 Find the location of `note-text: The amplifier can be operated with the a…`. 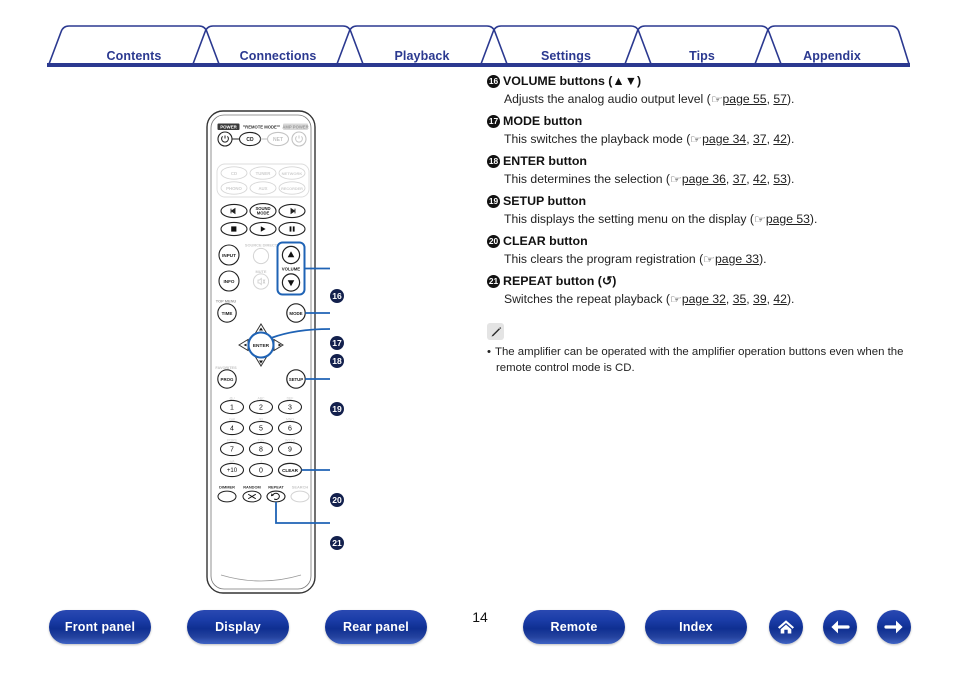

note-text: The amplifier can be operated with the a… is located at coordinates (699, 352).